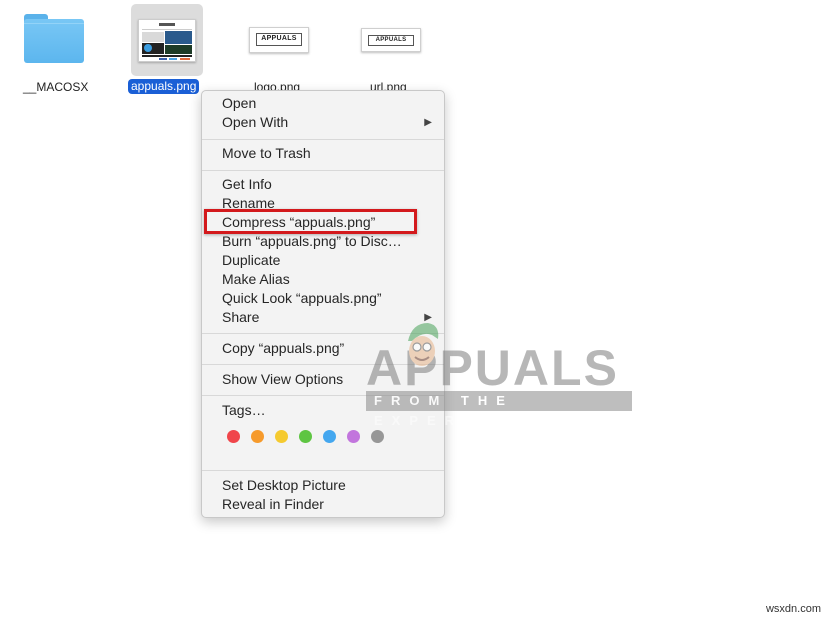 This screenshot has height=623, width=831. Describe the element at coordinates (164, 86) in the screenshot. I see `file-name: appuals.png` at that location.